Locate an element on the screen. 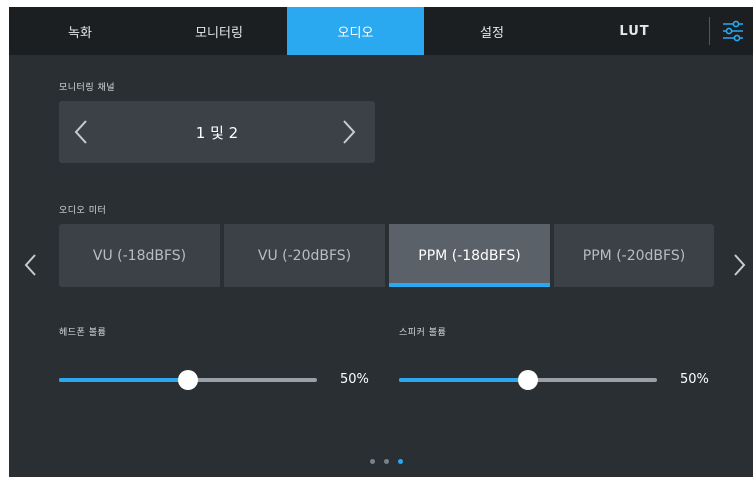 Image resolution: width=753 pixels, height=477 pixels. tab-monitoring: 모니터링 is located at coordinates (219, 31).